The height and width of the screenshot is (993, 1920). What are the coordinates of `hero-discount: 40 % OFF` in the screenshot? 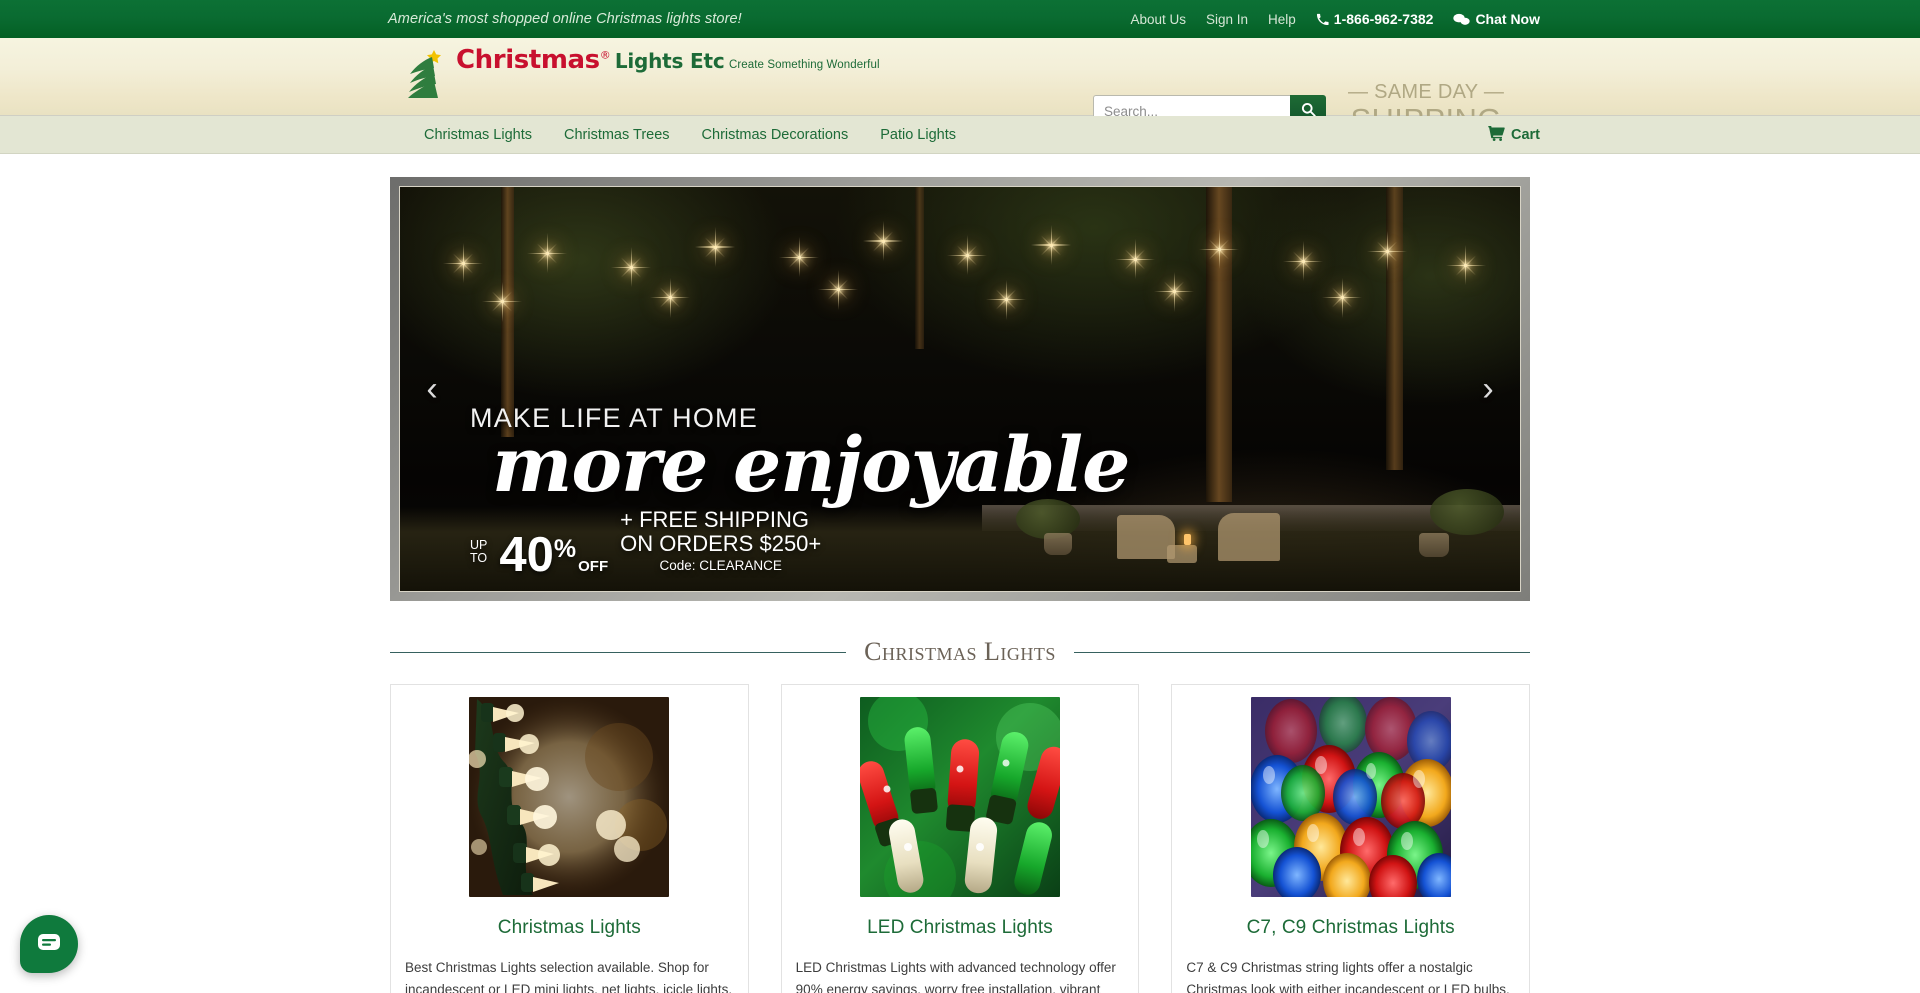 It's located at (554, 554).